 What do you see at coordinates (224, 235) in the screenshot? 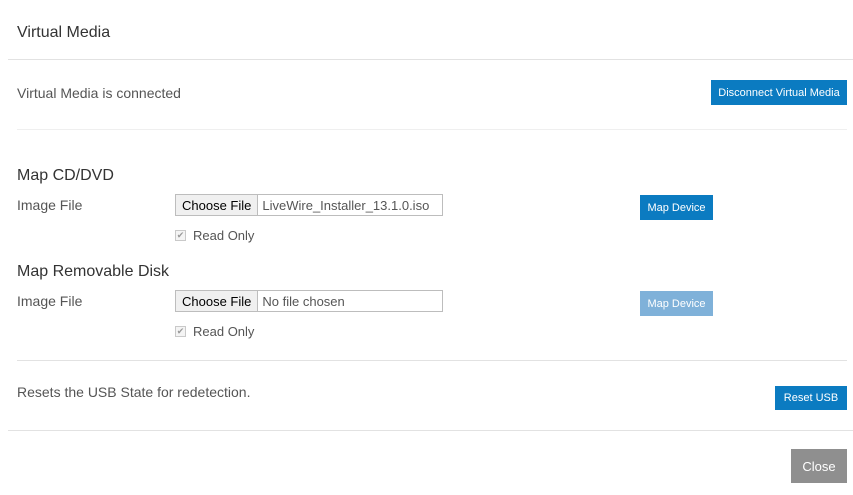
I see `cd-read-only-label: Read Only` at bounding box center [224, 235].